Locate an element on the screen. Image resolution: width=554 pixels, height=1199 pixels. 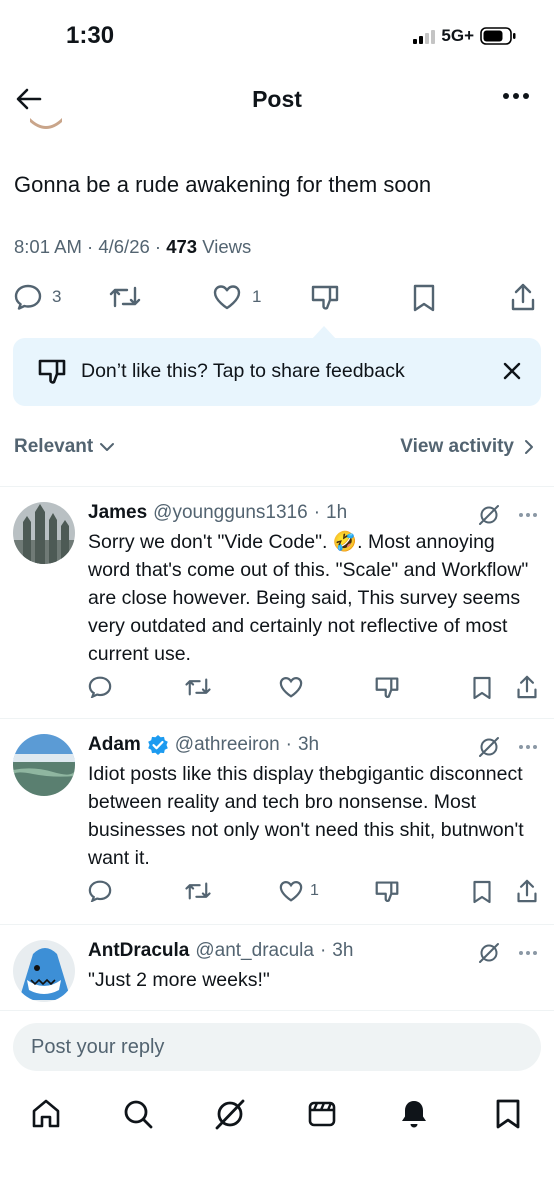
reply-time: 3h is located at coordinates (343, 950).